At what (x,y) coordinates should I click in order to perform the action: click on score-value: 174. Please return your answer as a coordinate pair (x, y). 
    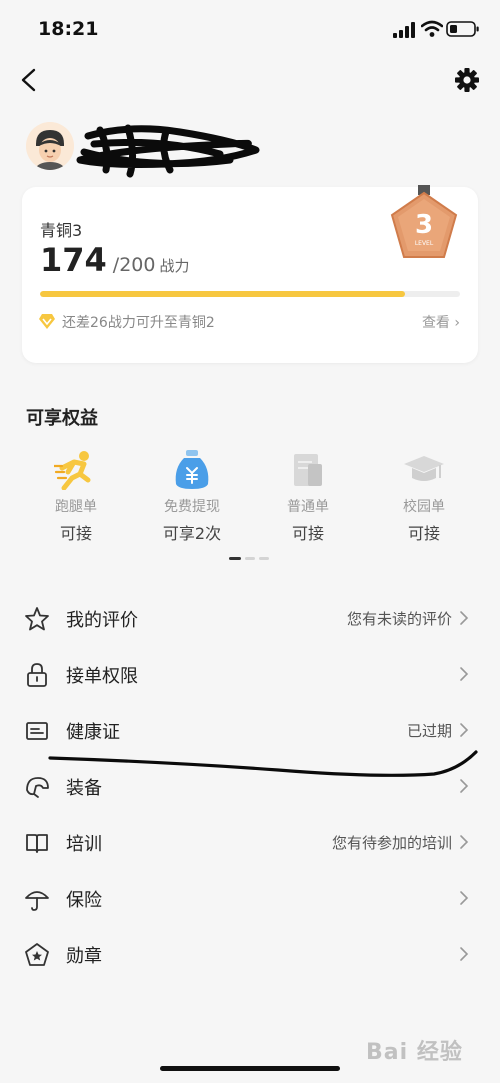
    Looking at the image, I should click on (73, 260).